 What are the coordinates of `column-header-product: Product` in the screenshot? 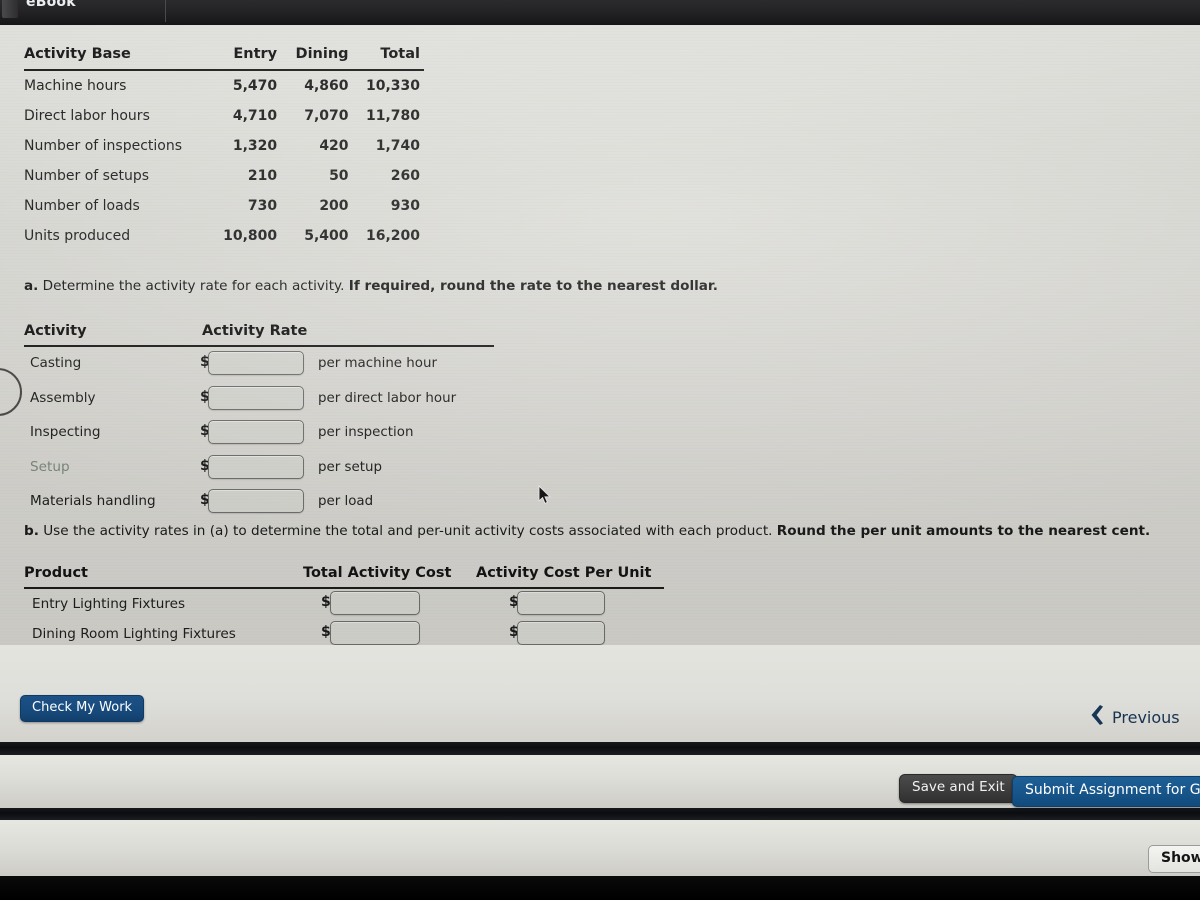 It's located at (56, 573).